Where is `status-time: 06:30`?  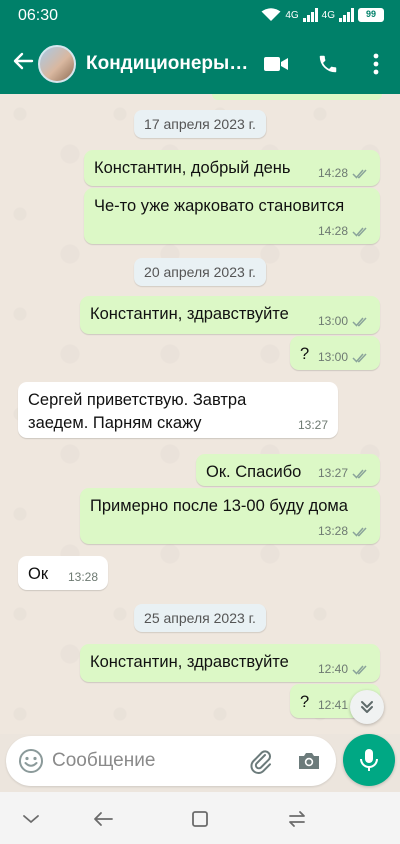
status-time: 06:30 is located at coordinates (38, 15).